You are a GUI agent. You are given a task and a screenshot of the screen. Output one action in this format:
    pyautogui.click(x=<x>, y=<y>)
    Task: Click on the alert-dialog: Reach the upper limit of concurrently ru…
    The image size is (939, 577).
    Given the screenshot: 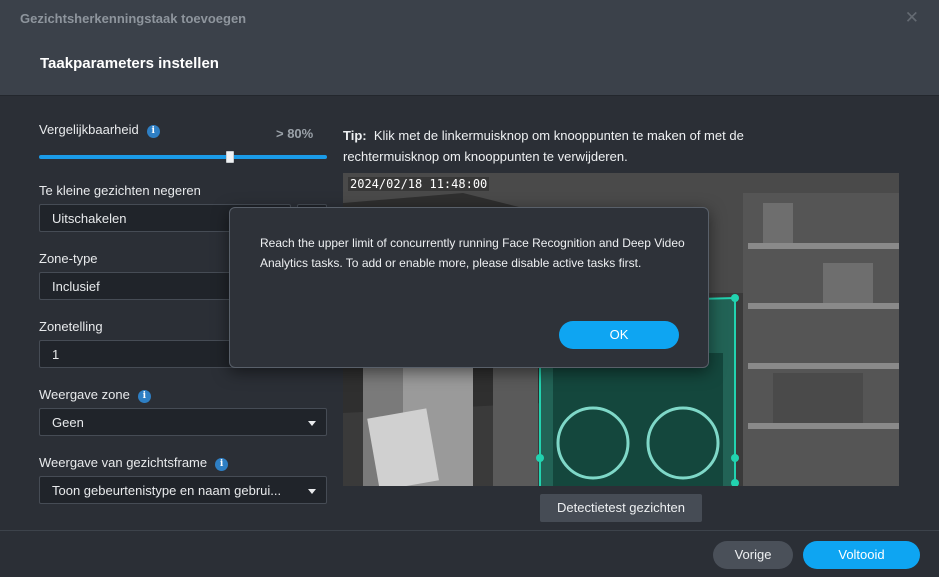 What is the action you would take?
    pyautogui.click(x=469, y=287)
    